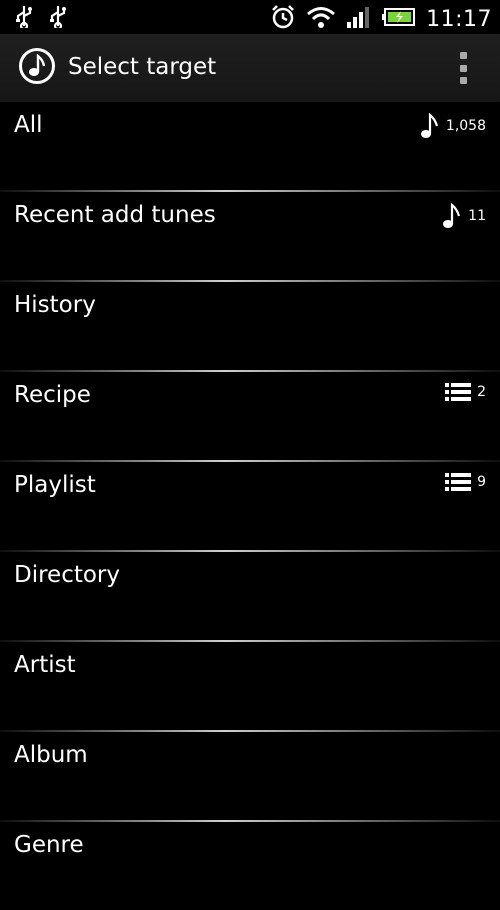  Describe the element at coordinates (250, 686) in the screenshot. I see `list-item-artist: Artist` at that location.